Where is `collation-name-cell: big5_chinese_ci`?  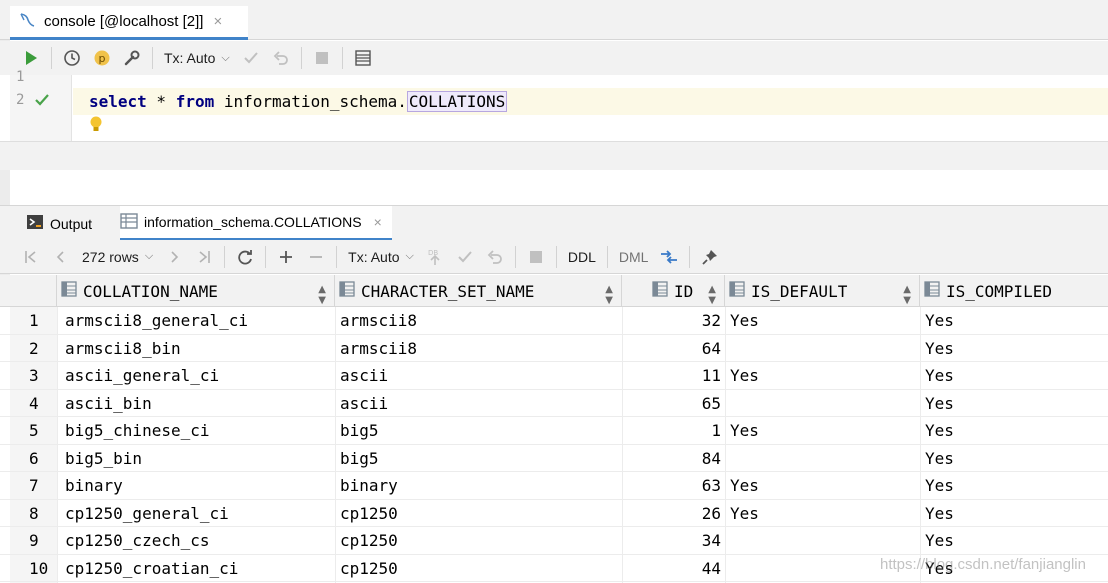 collation-name-cell: big5_chinese_ci is located at coordinates (196, 431).